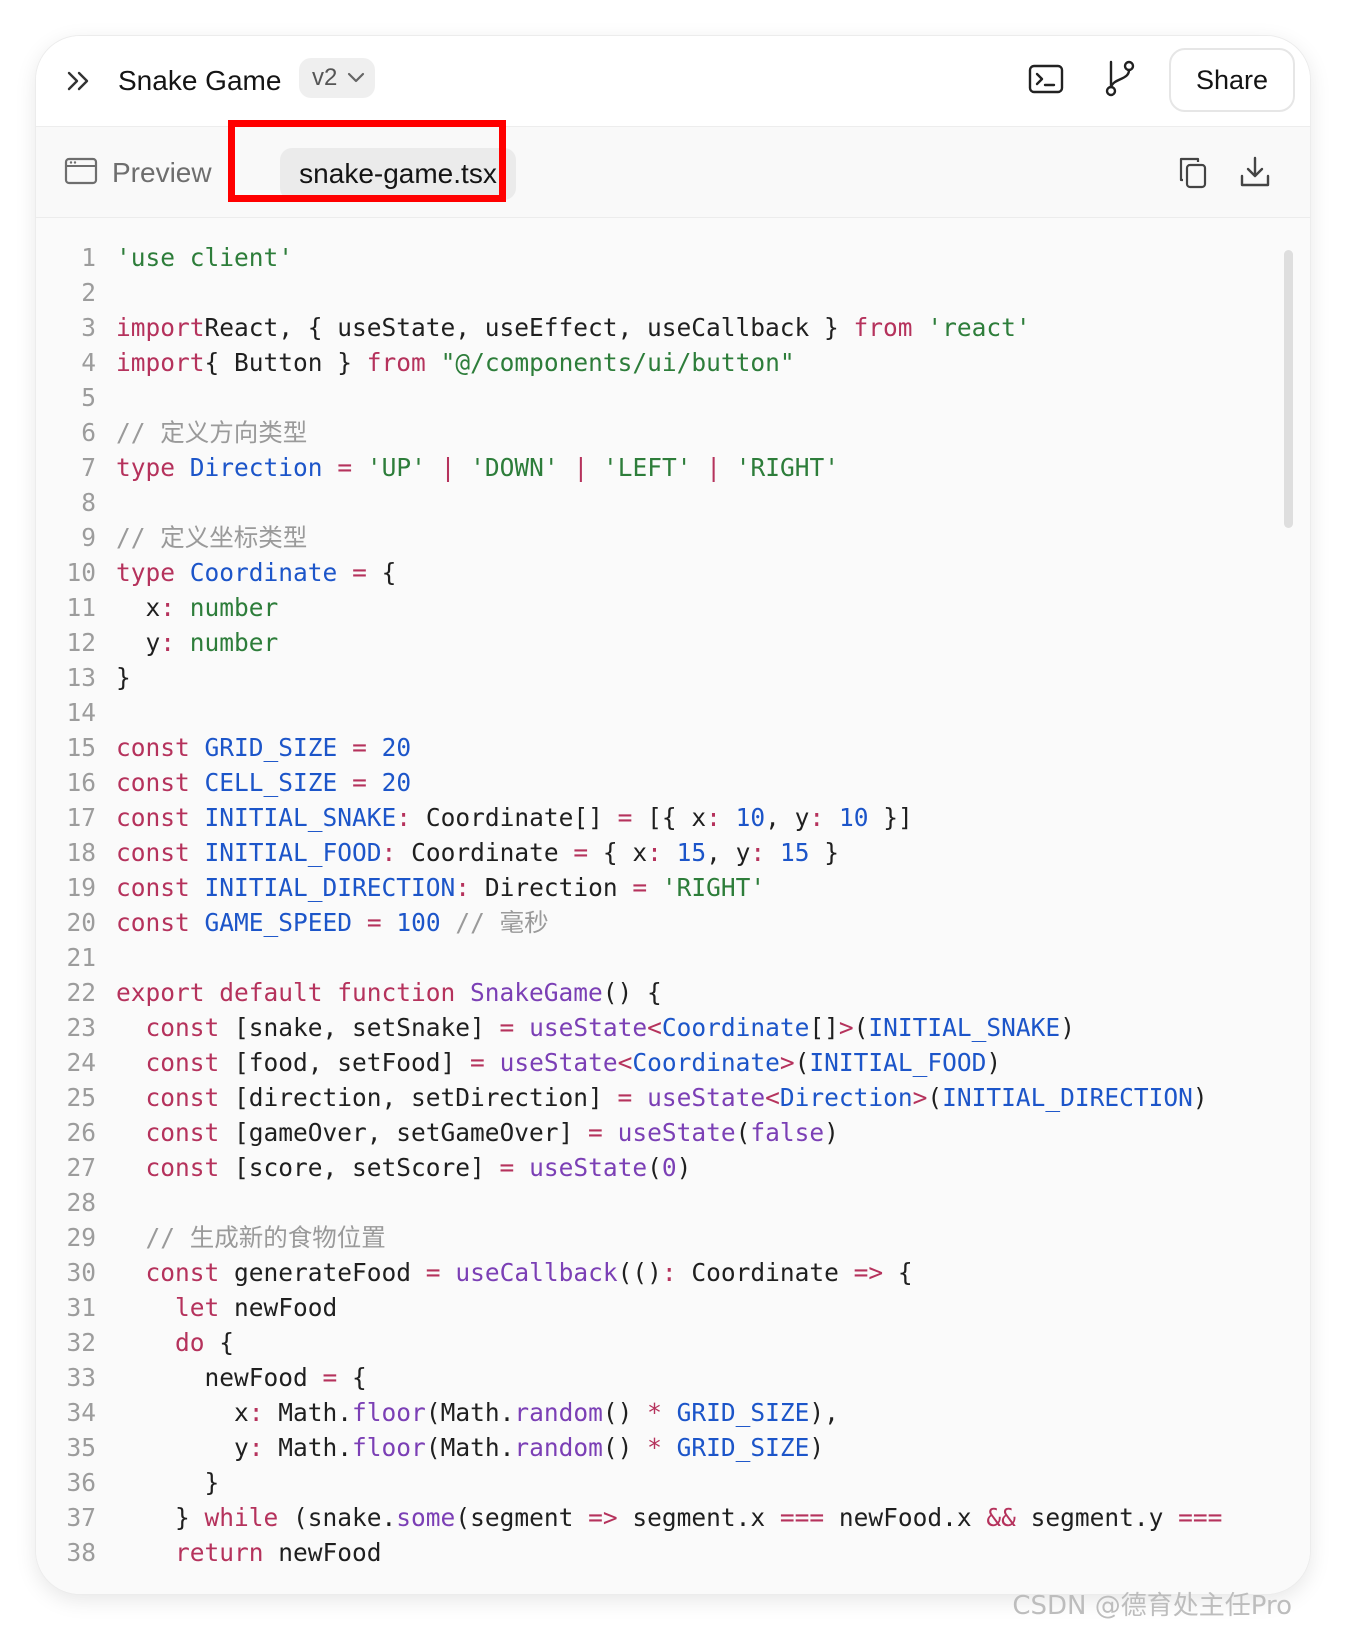 The width and height of the screenshot is (1346, 1630). What do you see at coordinates (629, 747) in the screenshot?
I see `code-line: 15 const GRID_SIZE = 20` at bounding box center [629, 747].